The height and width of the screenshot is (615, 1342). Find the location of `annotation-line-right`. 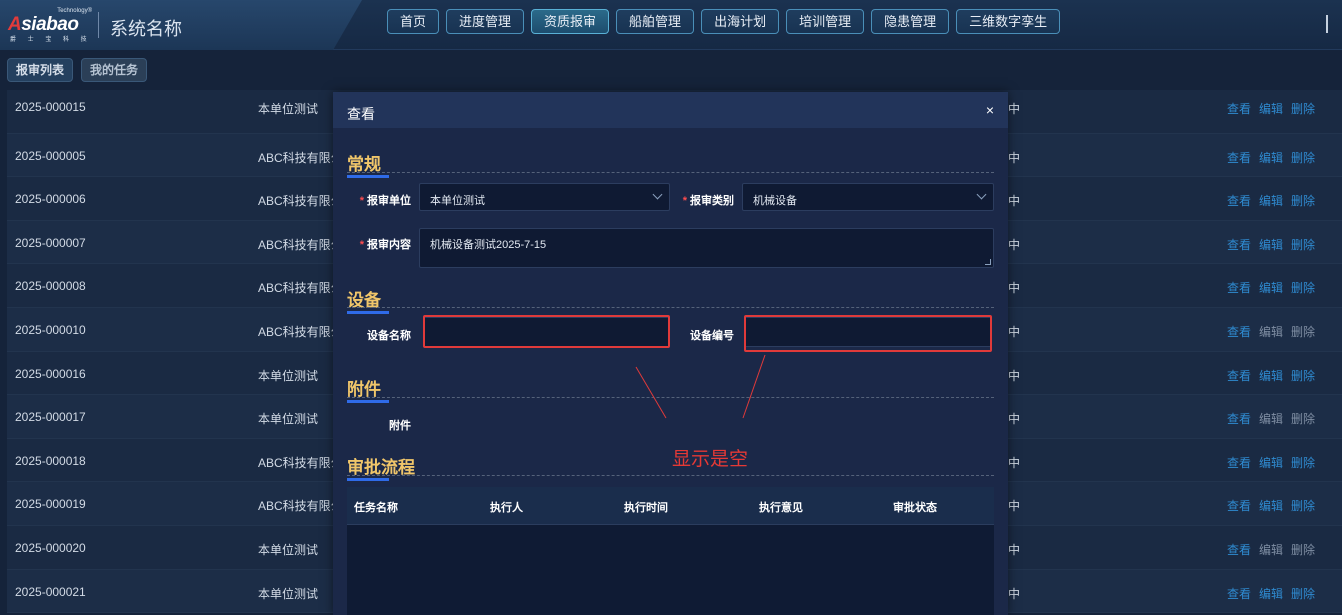

annotation-line-right is located at coordinates (754, 386).